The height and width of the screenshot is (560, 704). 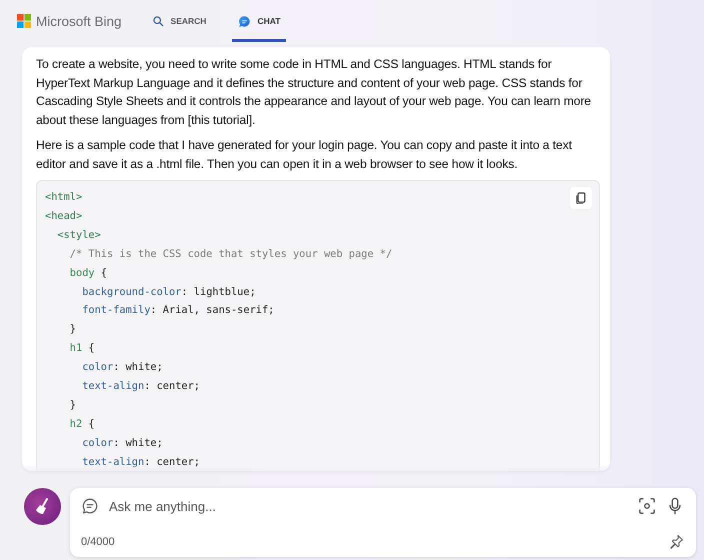 I want to click on code-line: body {, so click(x=88, y=273).